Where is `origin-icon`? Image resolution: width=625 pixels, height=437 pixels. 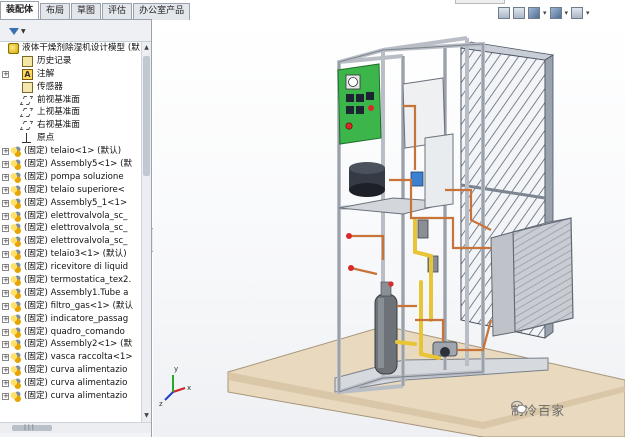 origin-icon is located at coordinates (27, 138).